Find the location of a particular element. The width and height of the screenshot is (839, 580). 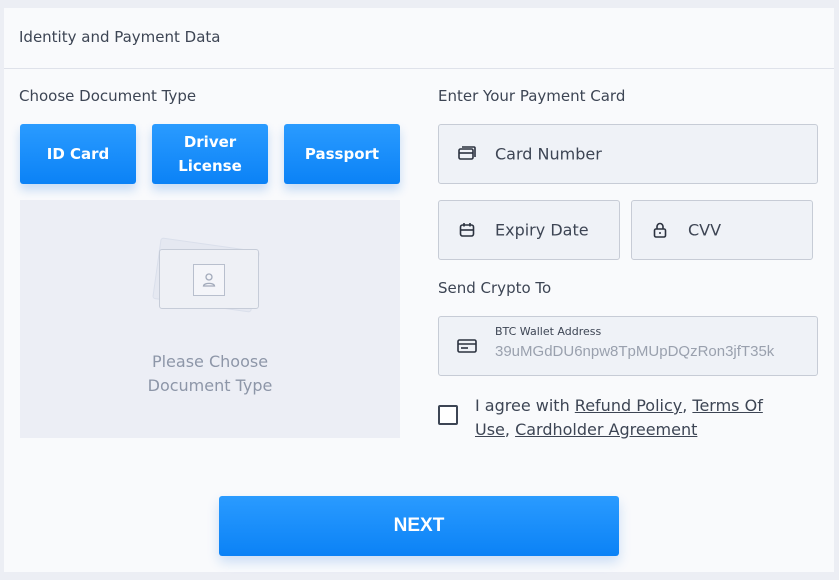

calendar-icon is located at coordinates (467, 230).